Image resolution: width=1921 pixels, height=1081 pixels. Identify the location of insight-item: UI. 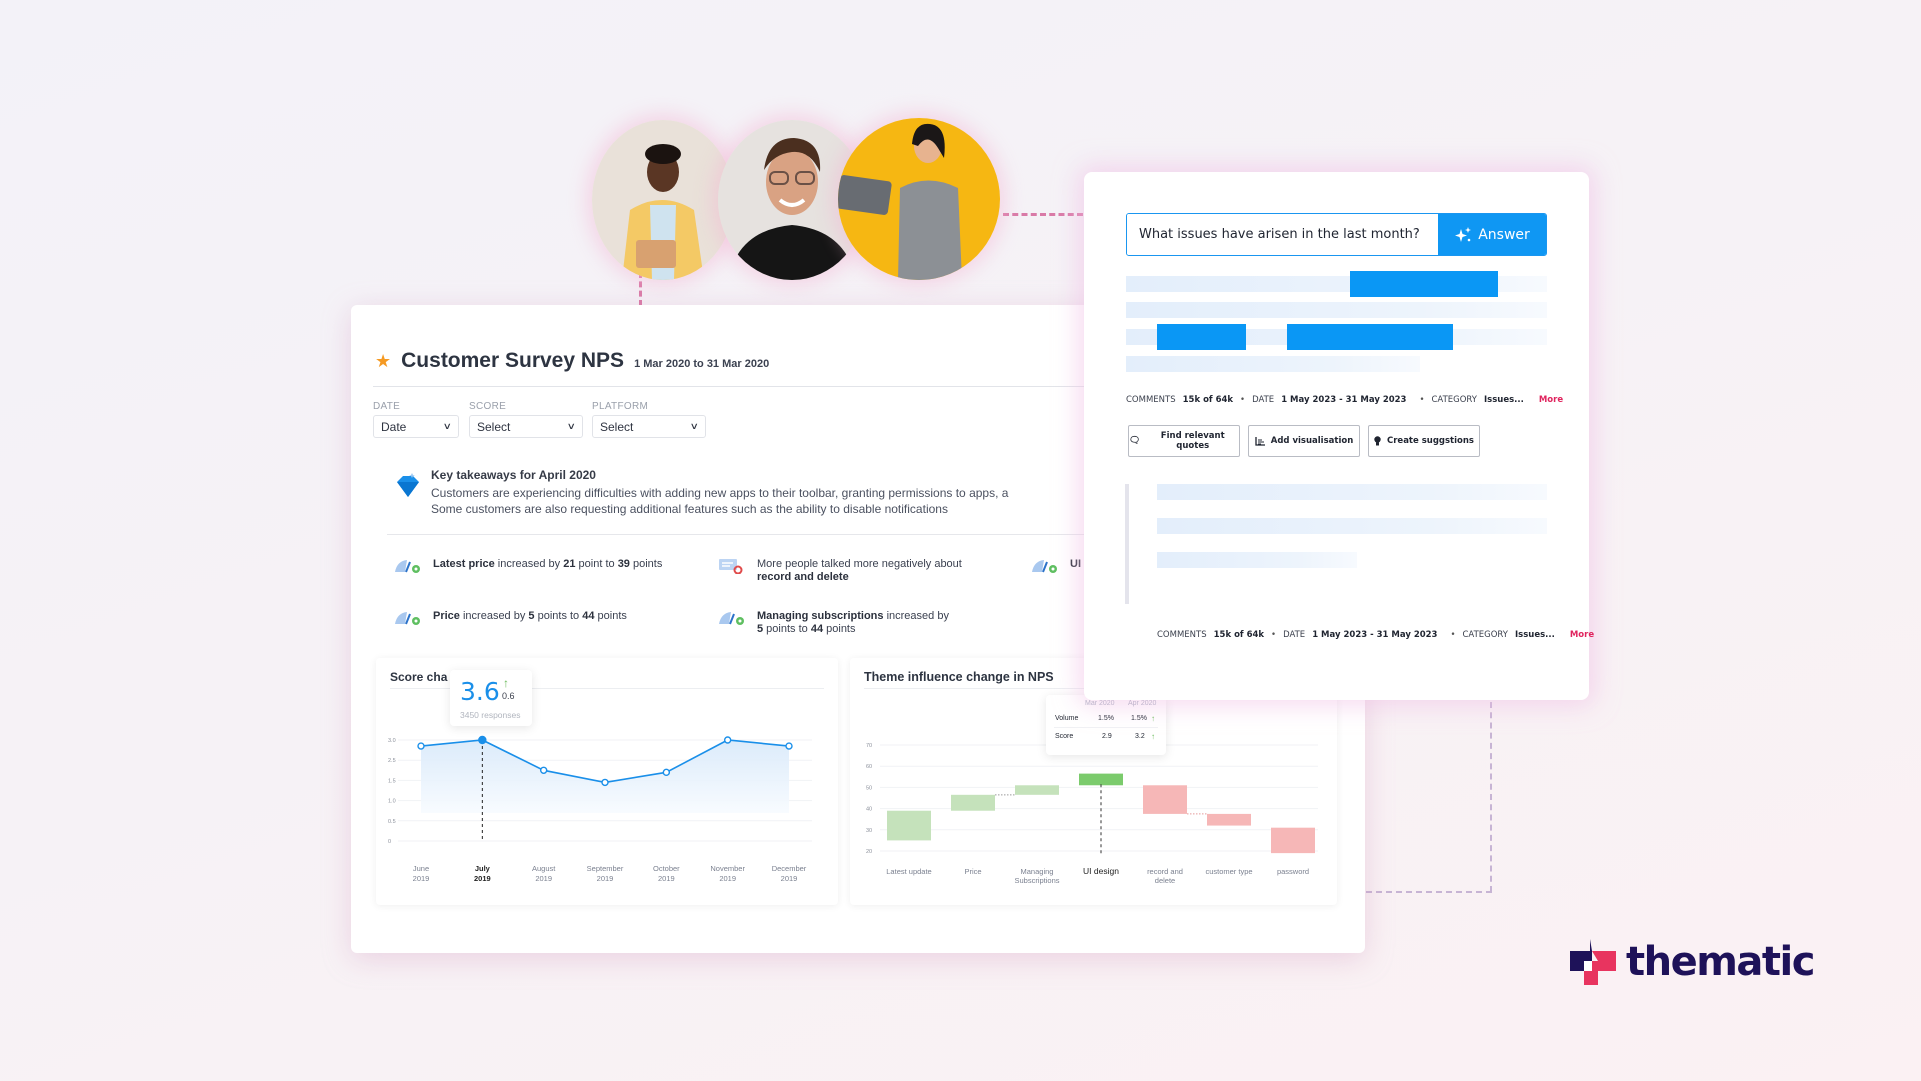
(1055, 566).